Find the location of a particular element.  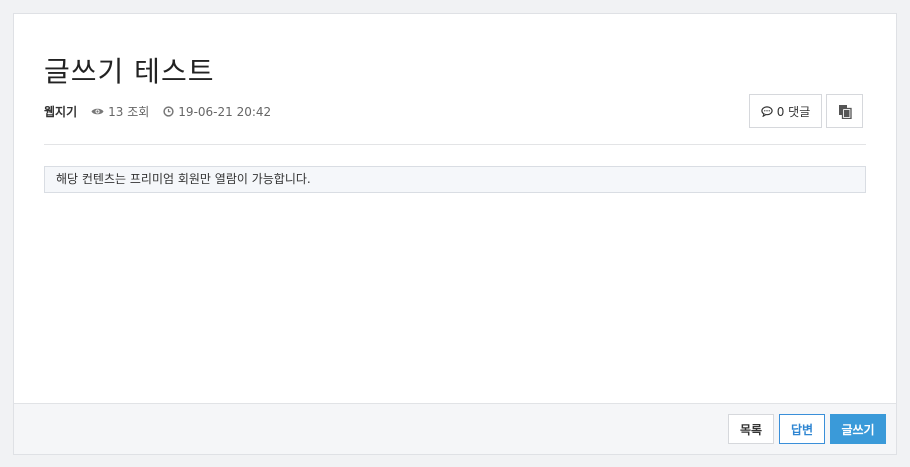

list-button: 목록 is located at coordinates (751, 429).